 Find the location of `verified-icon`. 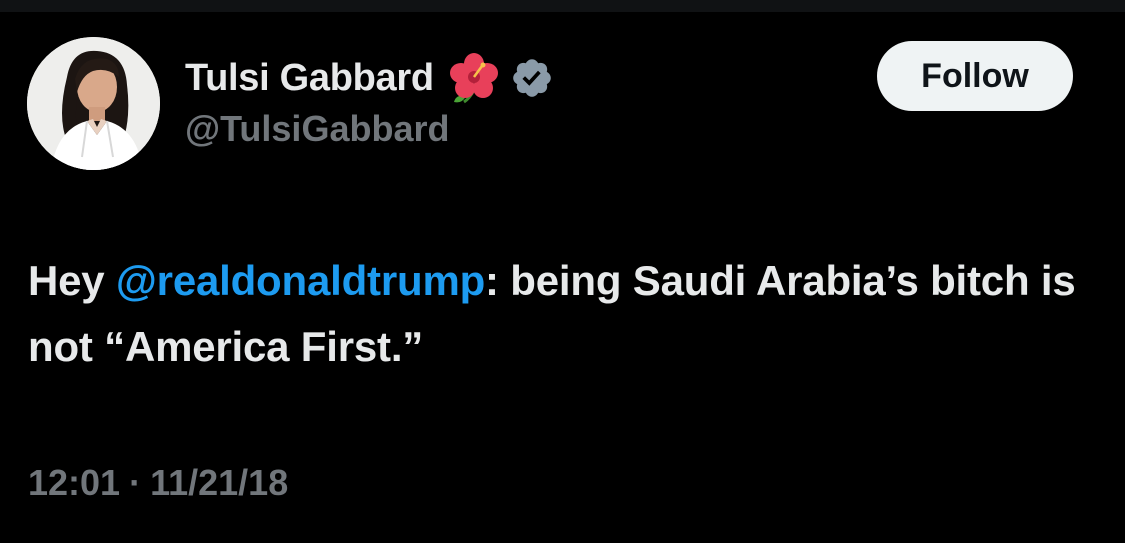

verified-icon is located at coordinates (532, 78).